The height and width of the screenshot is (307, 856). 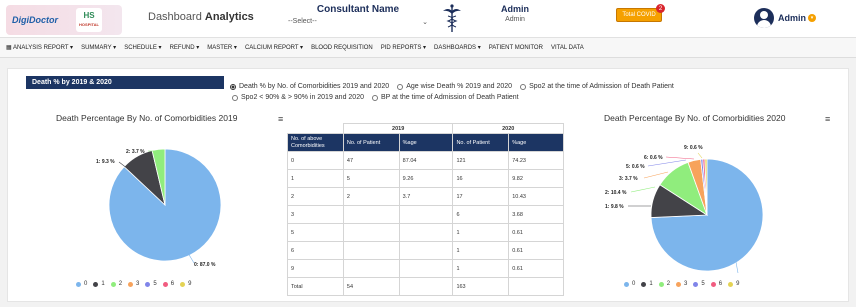 I want to click on table-cell: 17, so click(x=481, y=196).